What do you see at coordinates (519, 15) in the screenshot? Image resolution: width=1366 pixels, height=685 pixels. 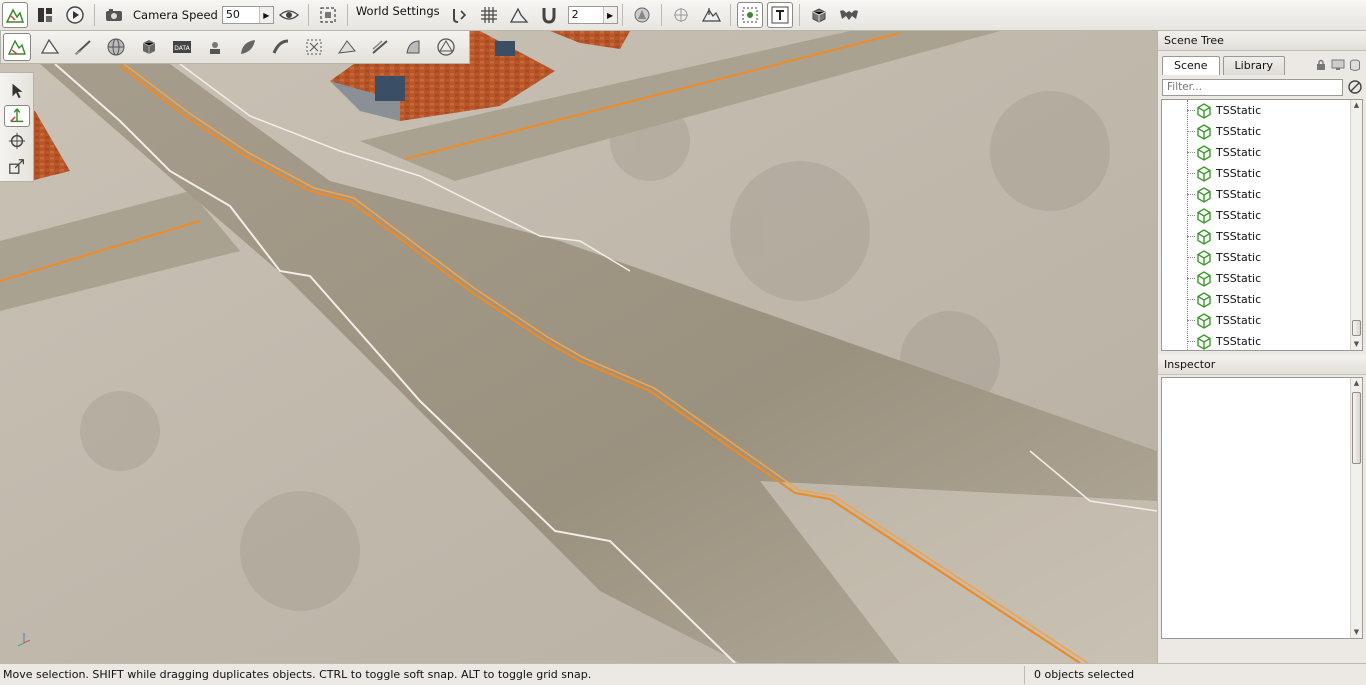 I see `terrain-snap-button` at bounding box center [519, 15].